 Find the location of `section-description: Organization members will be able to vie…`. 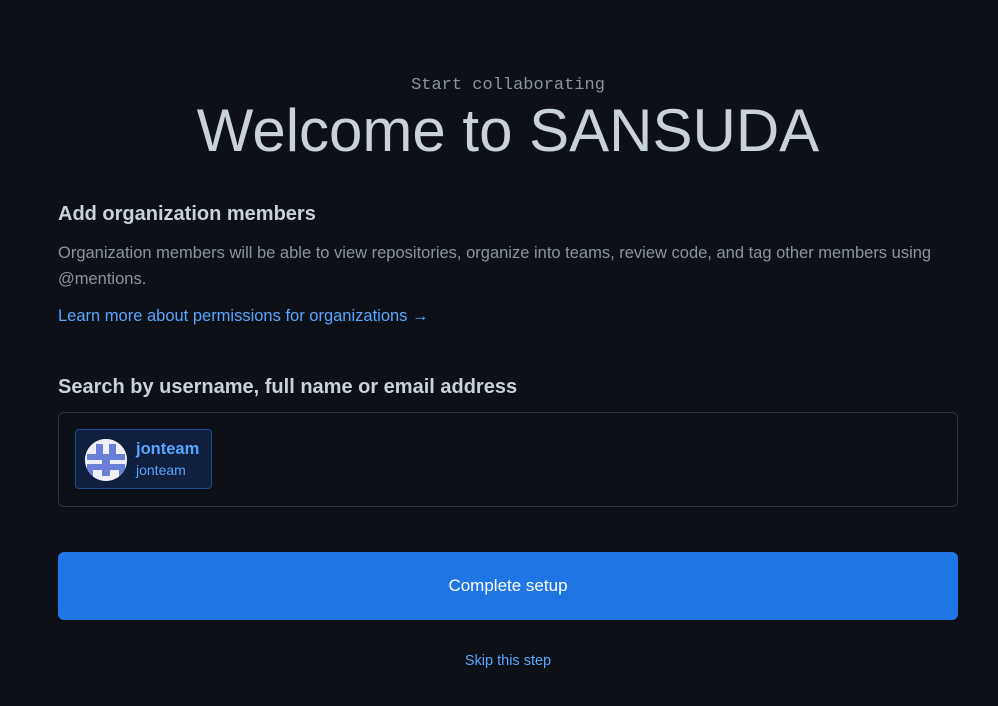

section-description: Organization members will be able to vie… is located at coordinates (495, 266).